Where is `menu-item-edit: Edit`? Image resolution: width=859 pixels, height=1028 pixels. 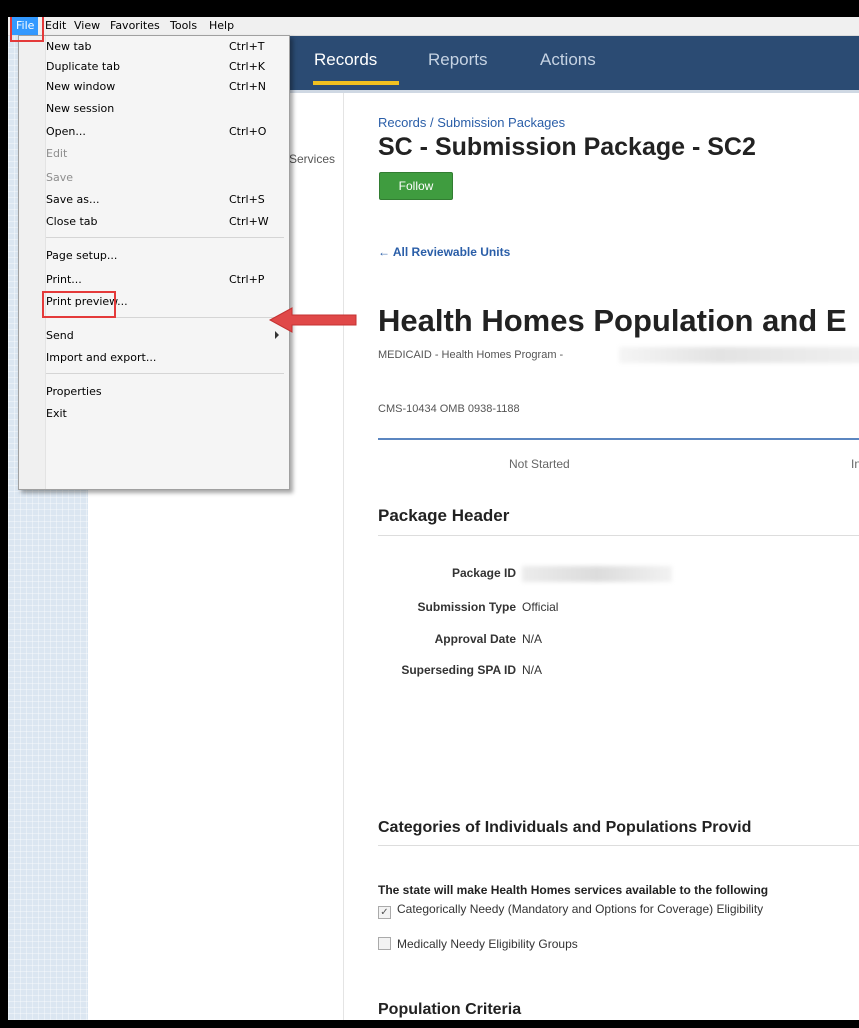 menu-item-edit: Edit is located at coordinates (166, 154).